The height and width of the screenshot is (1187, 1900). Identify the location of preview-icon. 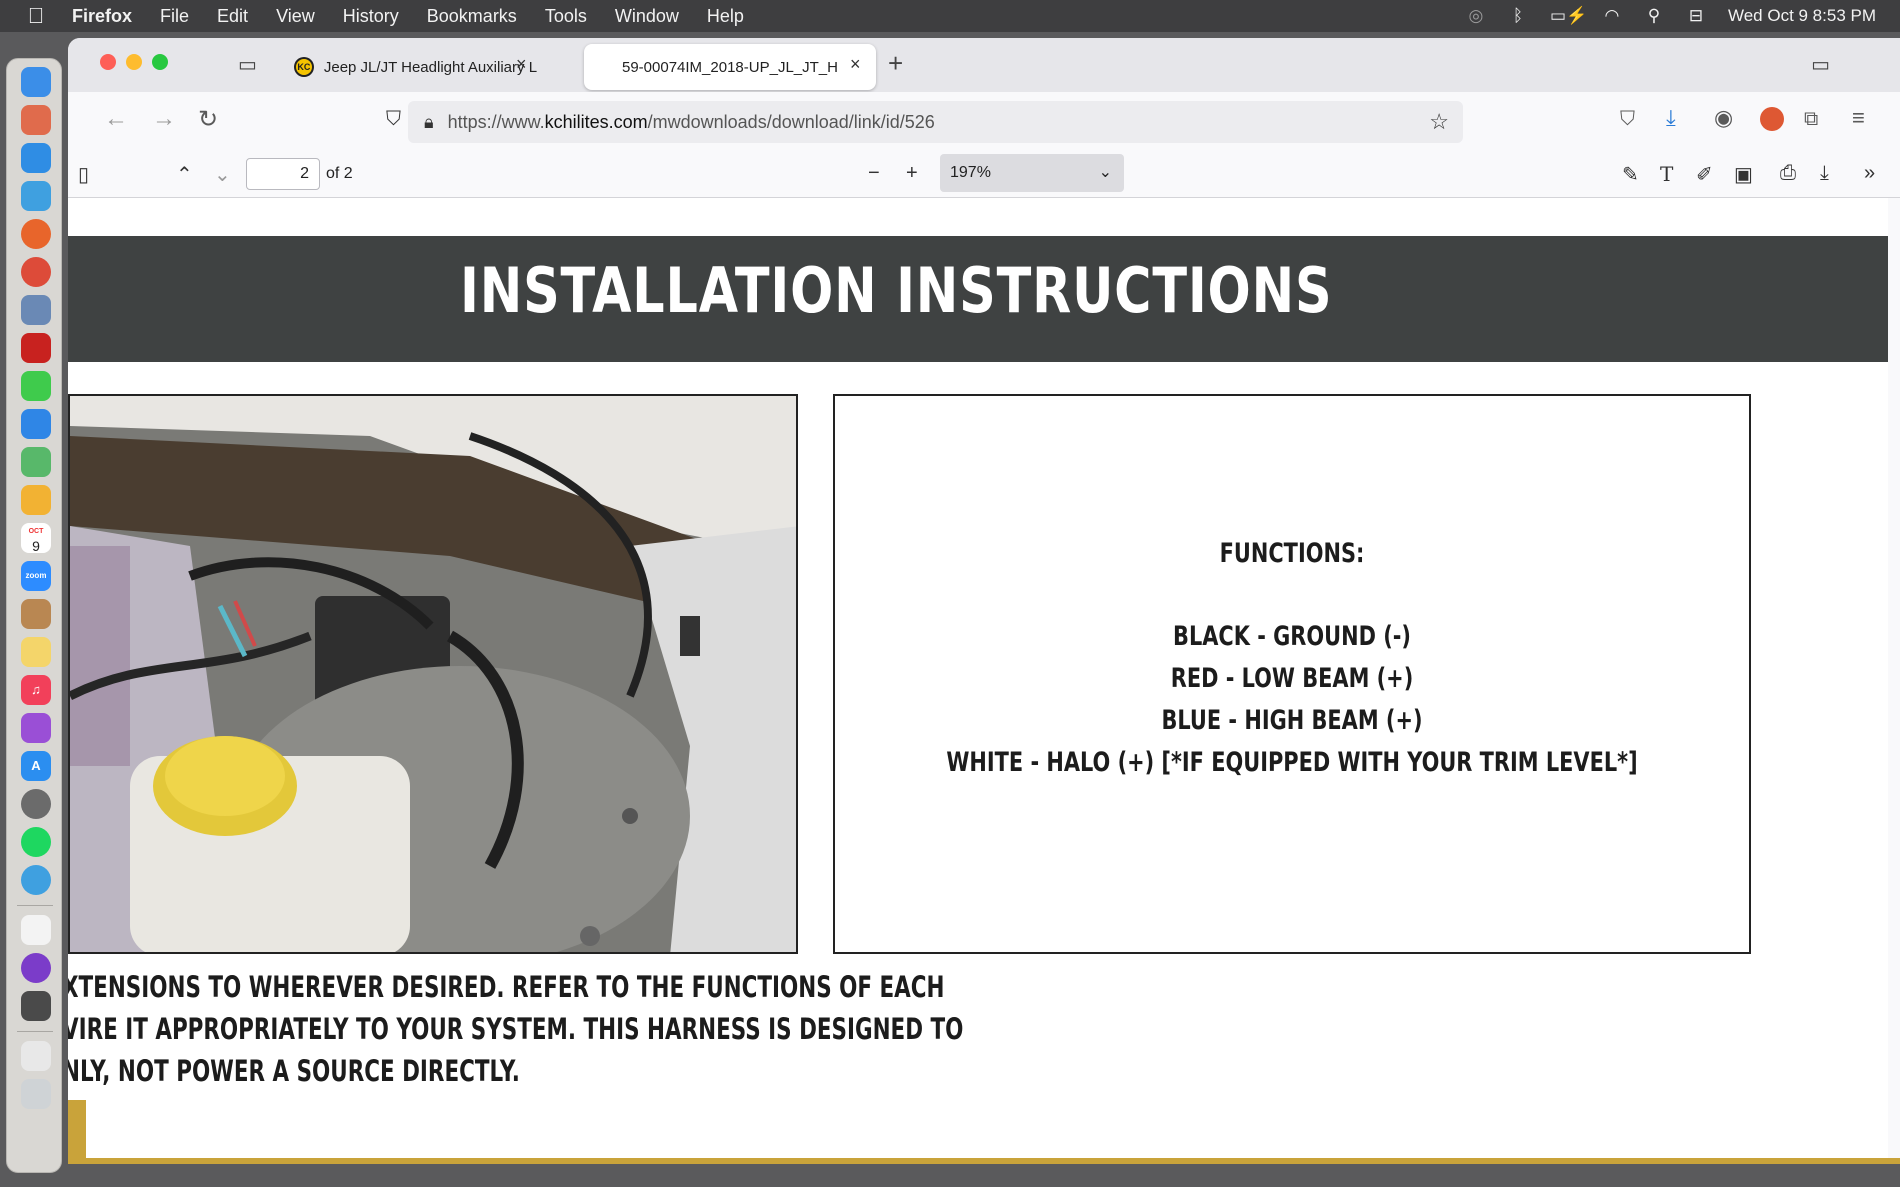
(36, 310).